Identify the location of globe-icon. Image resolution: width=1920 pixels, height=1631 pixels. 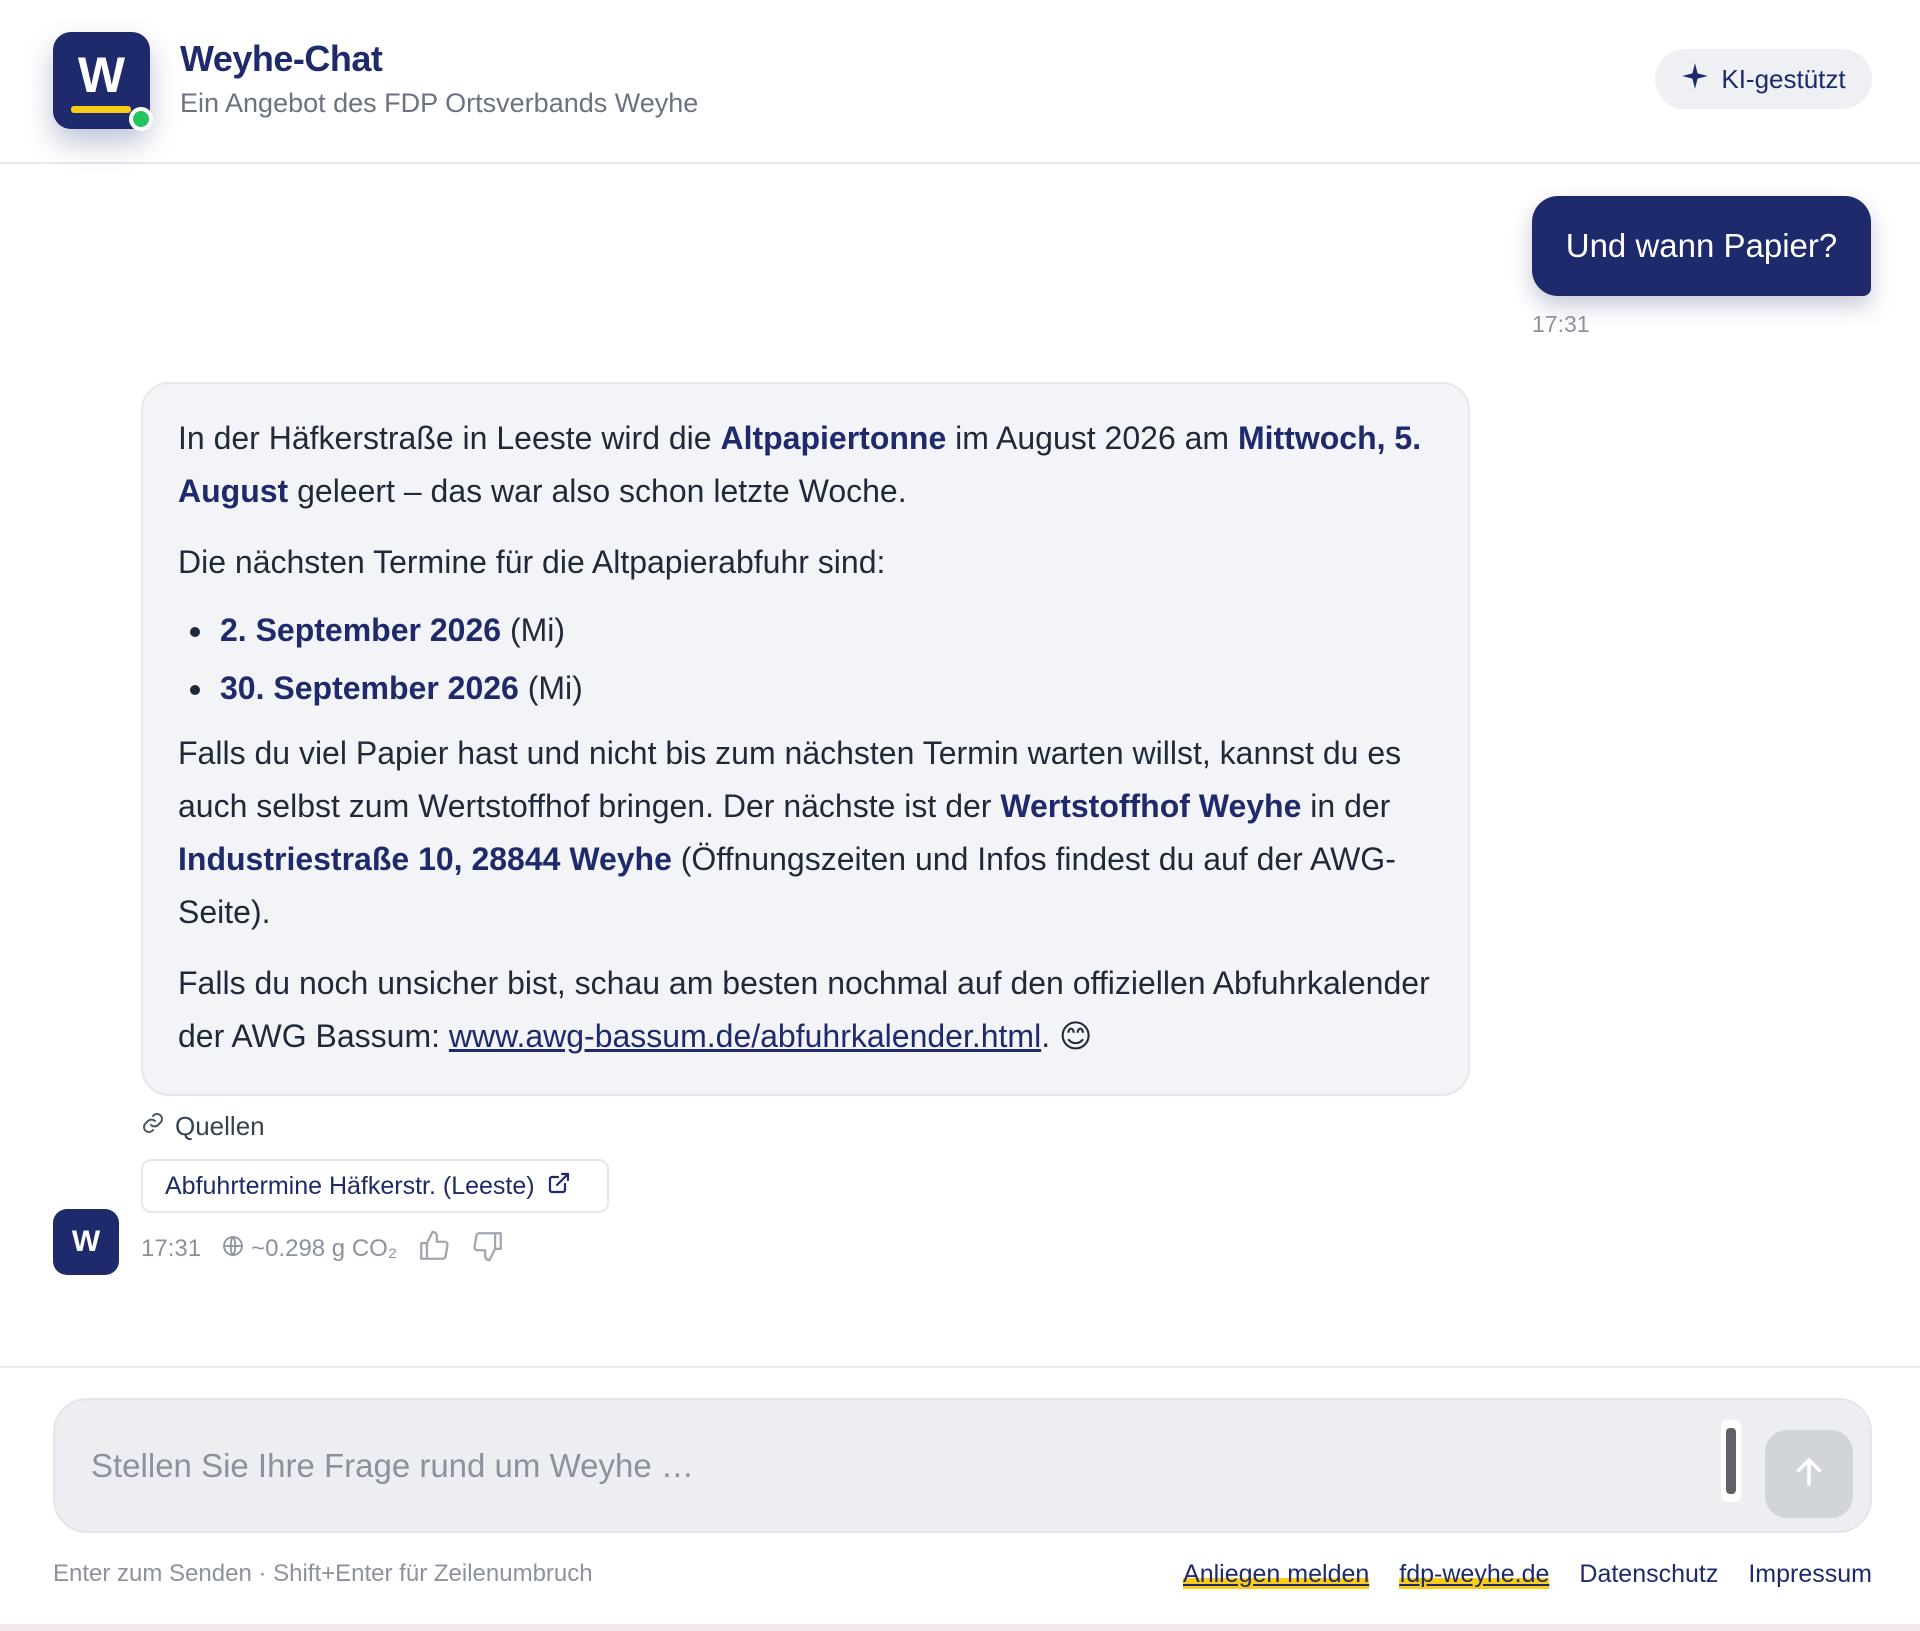
(233, 1249).